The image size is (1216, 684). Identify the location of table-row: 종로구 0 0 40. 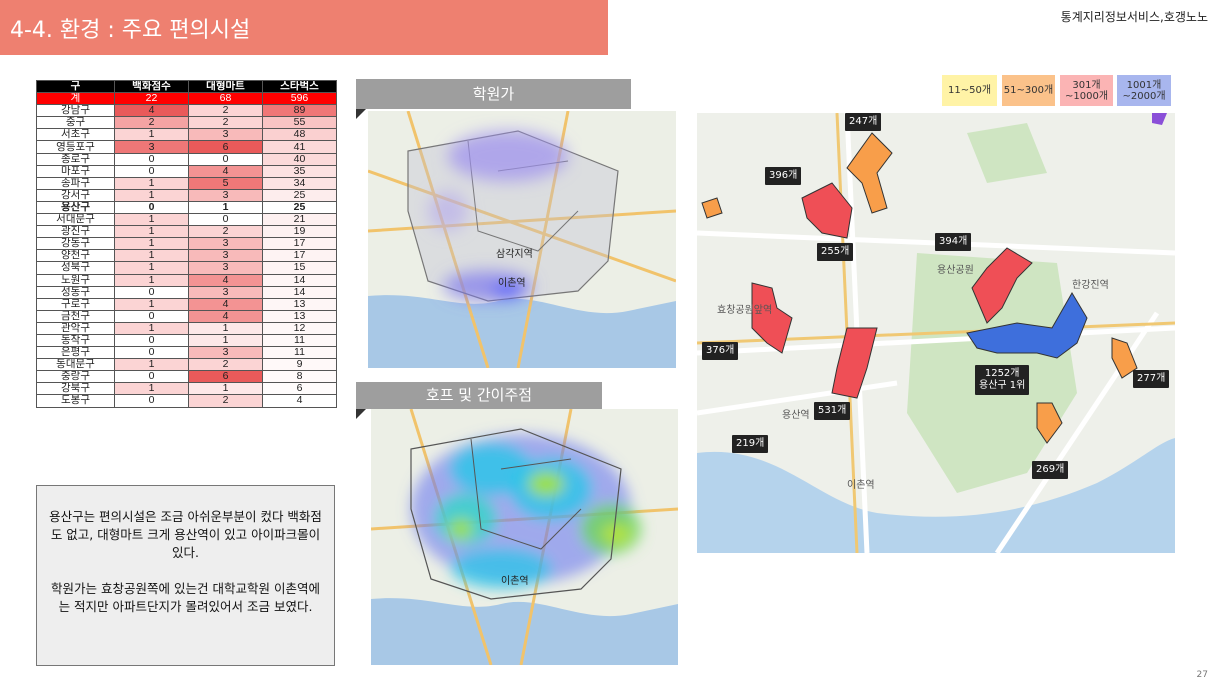
(186, 159).